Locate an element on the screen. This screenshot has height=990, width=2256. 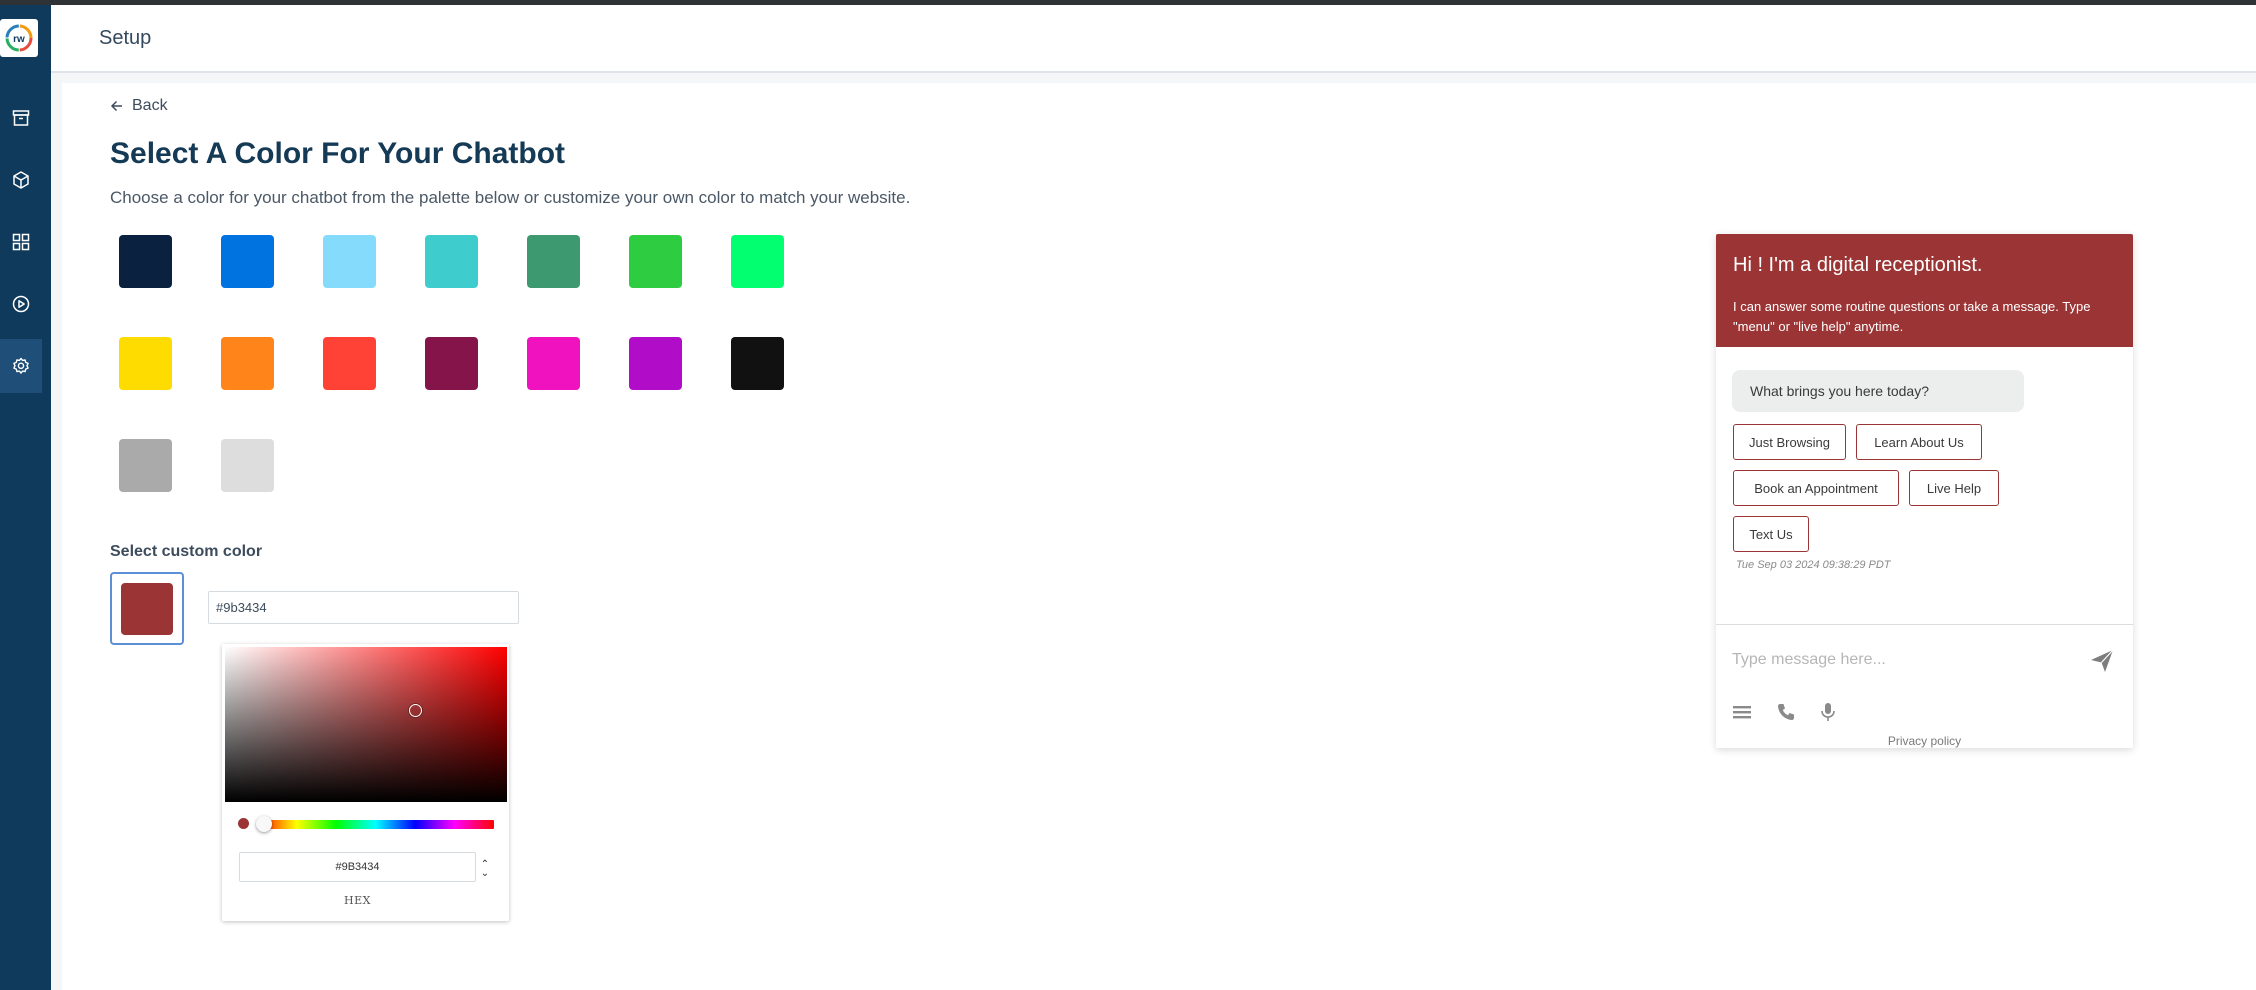
current-color-dot is located at coordinates (243, 823).